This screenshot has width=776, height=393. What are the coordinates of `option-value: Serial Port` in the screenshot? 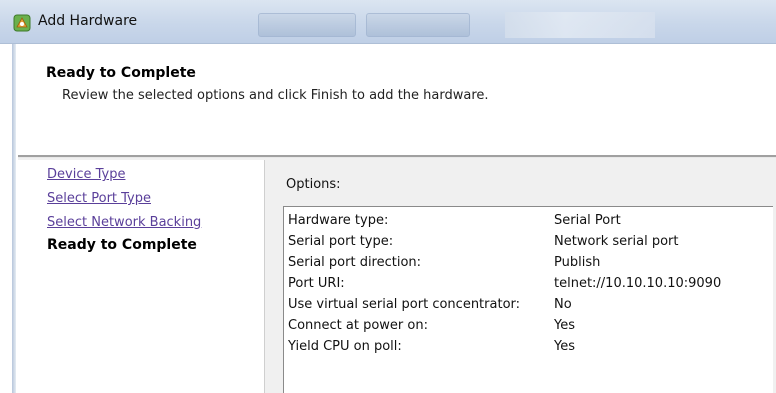 It's located at (587, 220).